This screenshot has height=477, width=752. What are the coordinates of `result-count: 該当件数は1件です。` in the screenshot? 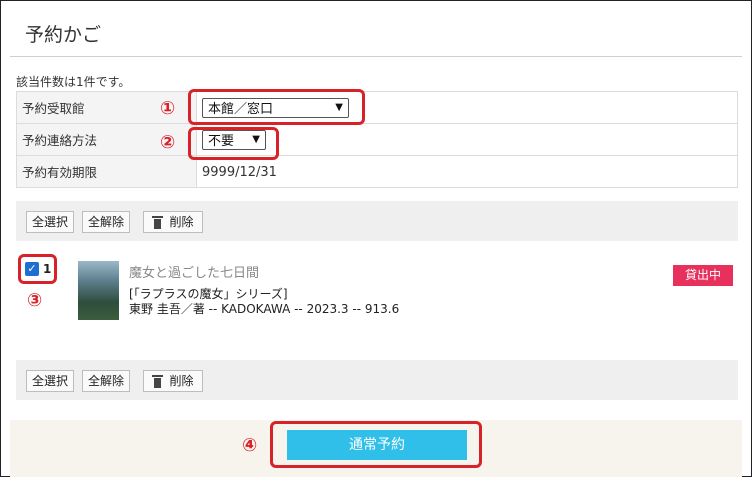 It's located at (73, 82).